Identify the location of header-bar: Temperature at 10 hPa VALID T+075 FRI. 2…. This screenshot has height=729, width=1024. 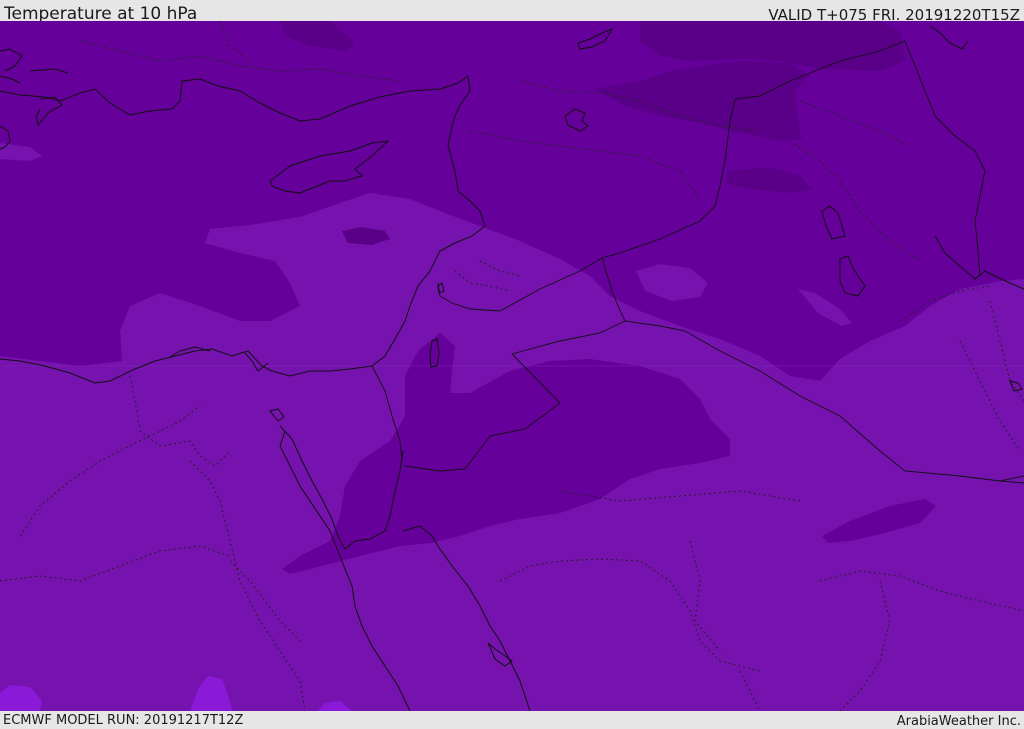
(512, 12).